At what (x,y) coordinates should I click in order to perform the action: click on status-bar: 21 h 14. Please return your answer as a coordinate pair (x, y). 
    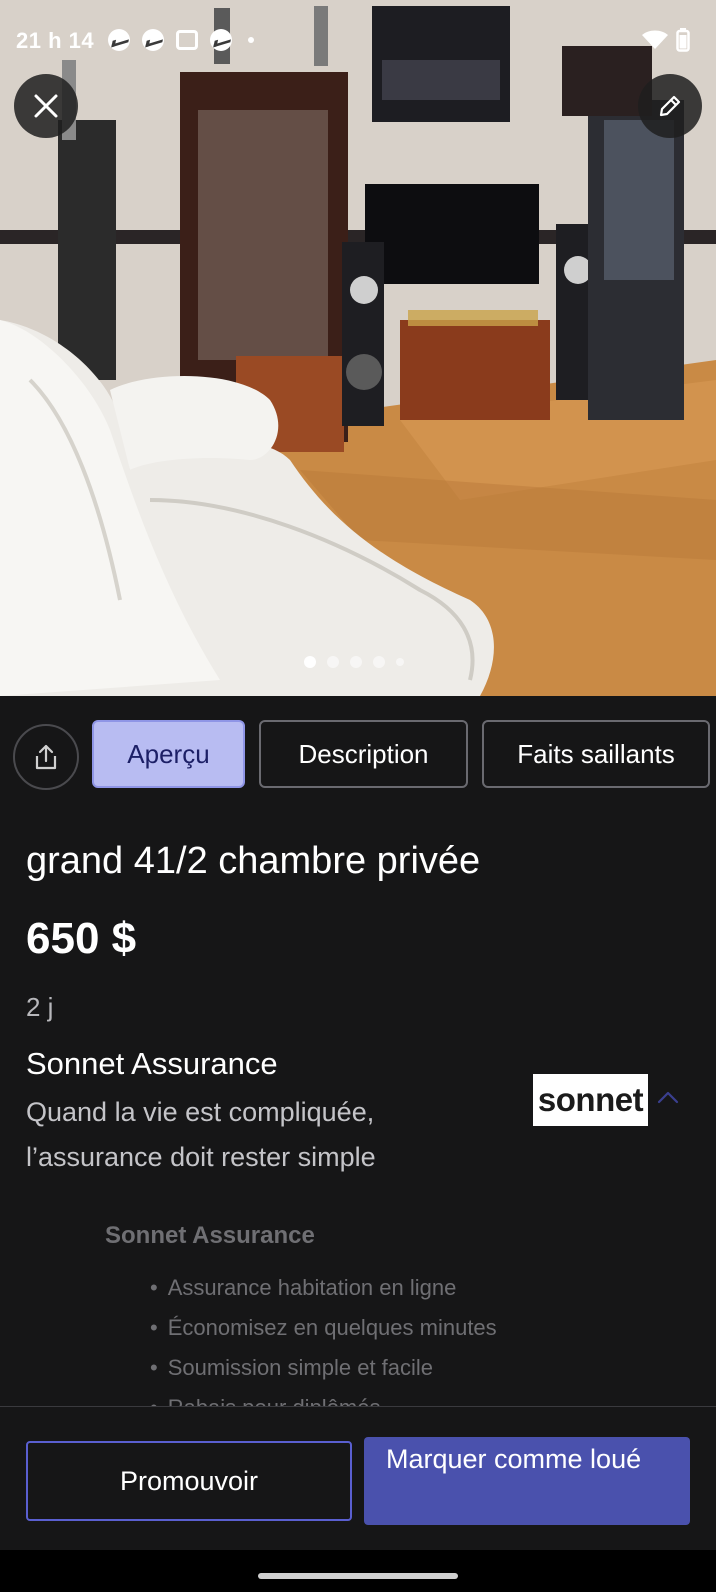
    Looking at the image, I should click on (358, 42).